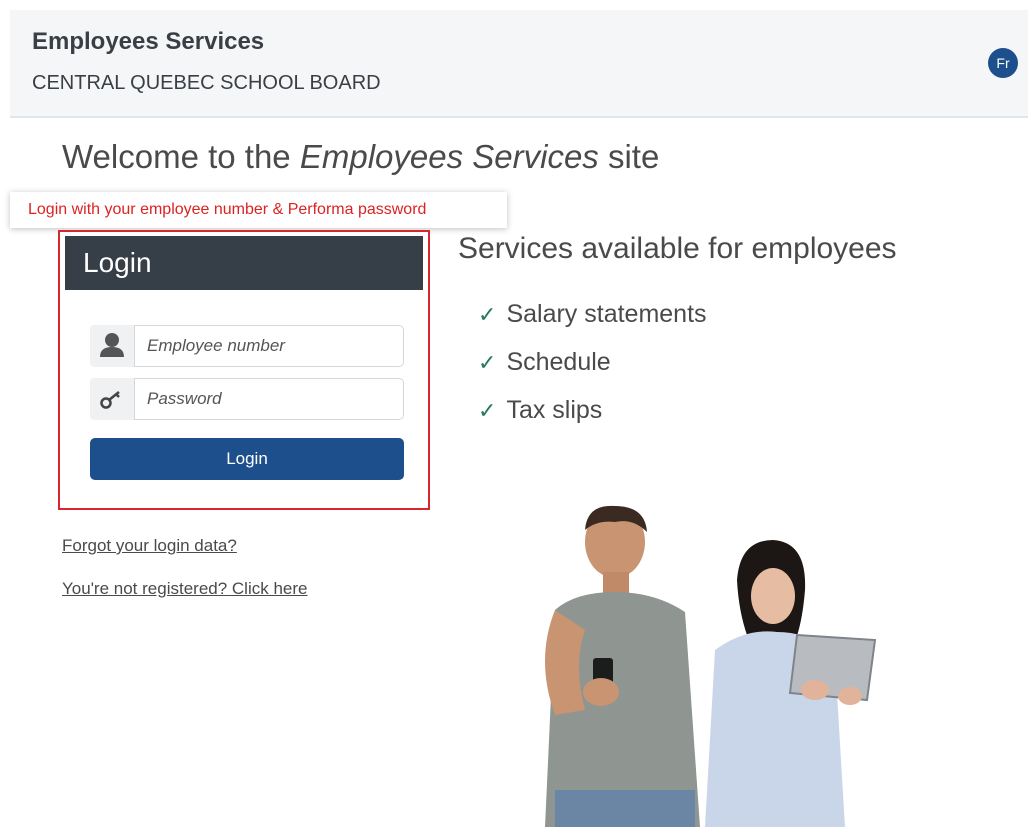  Describe the element at coordinates (677, 248) in the screenshot. I see `services-heading: Services available for employees` at that location.